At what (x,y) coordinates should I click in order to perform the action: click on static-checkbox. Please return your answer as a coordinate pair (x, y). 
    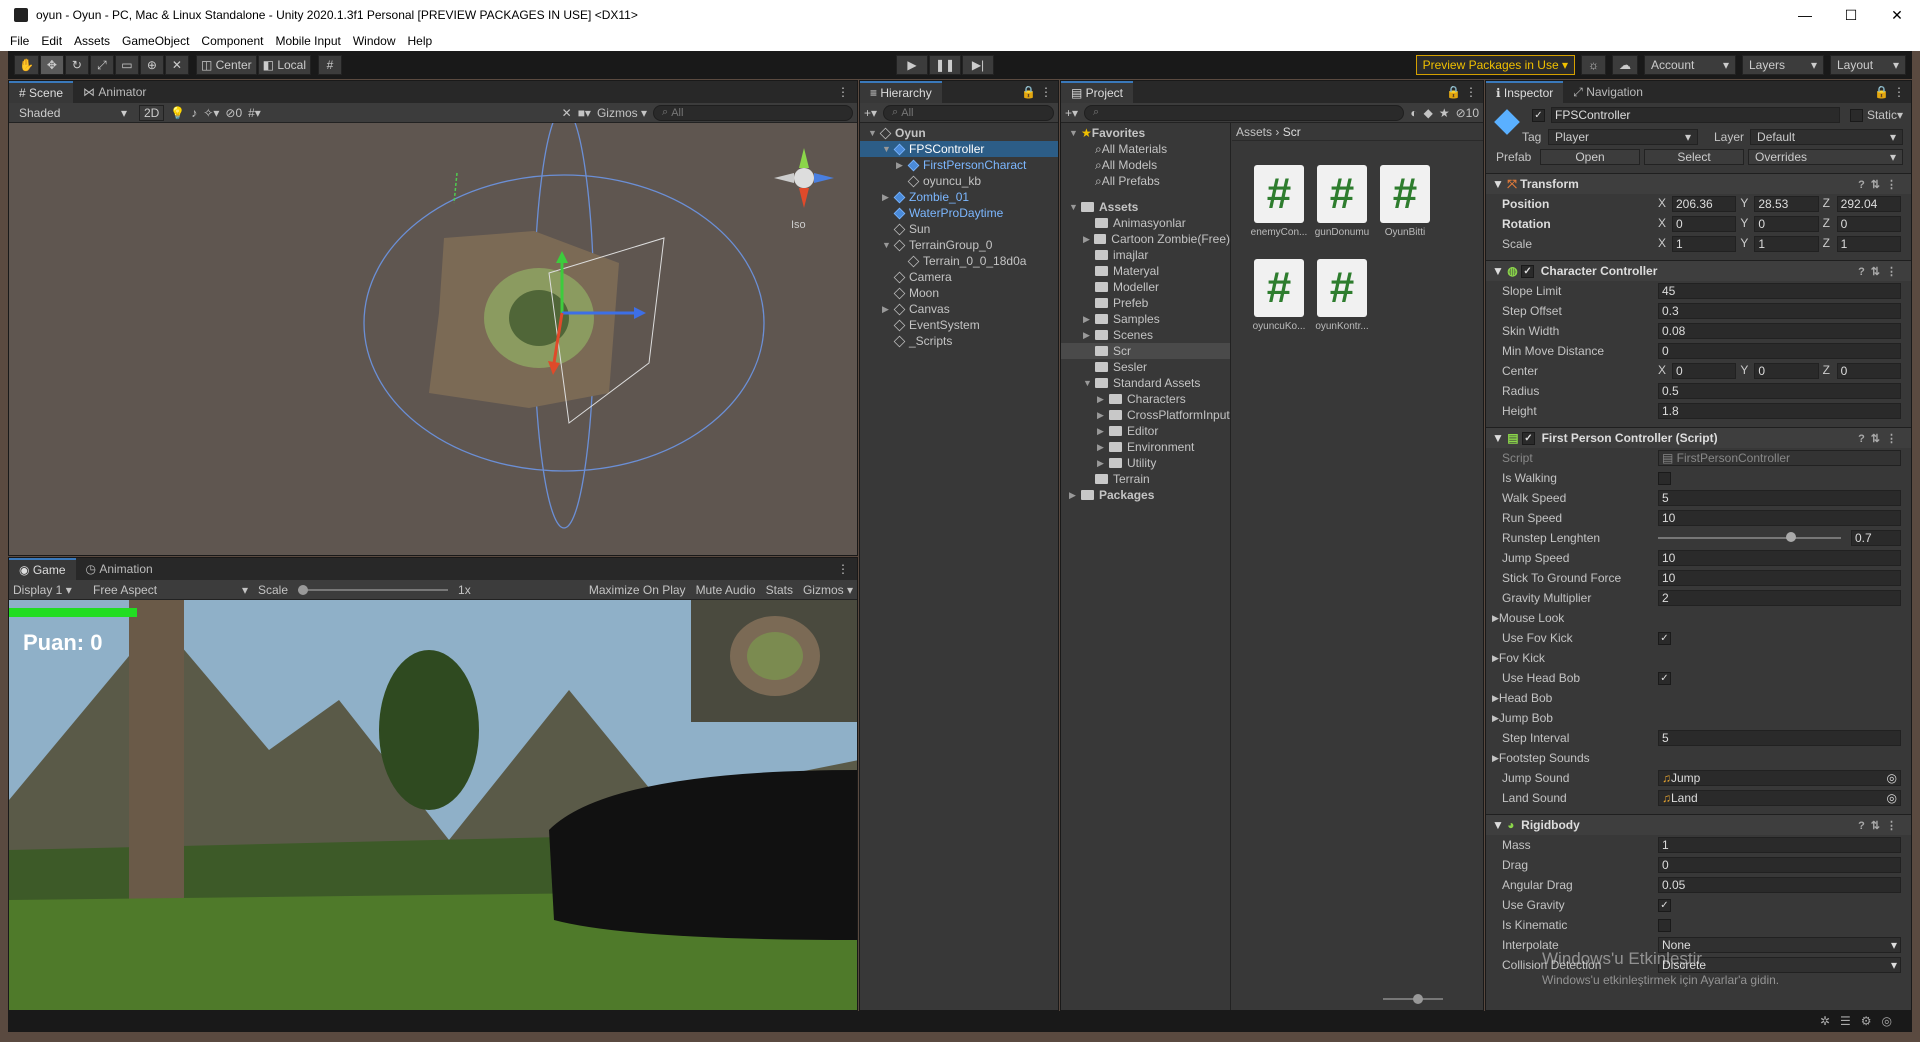
    Looking at the image, I should click on (1856, 115).